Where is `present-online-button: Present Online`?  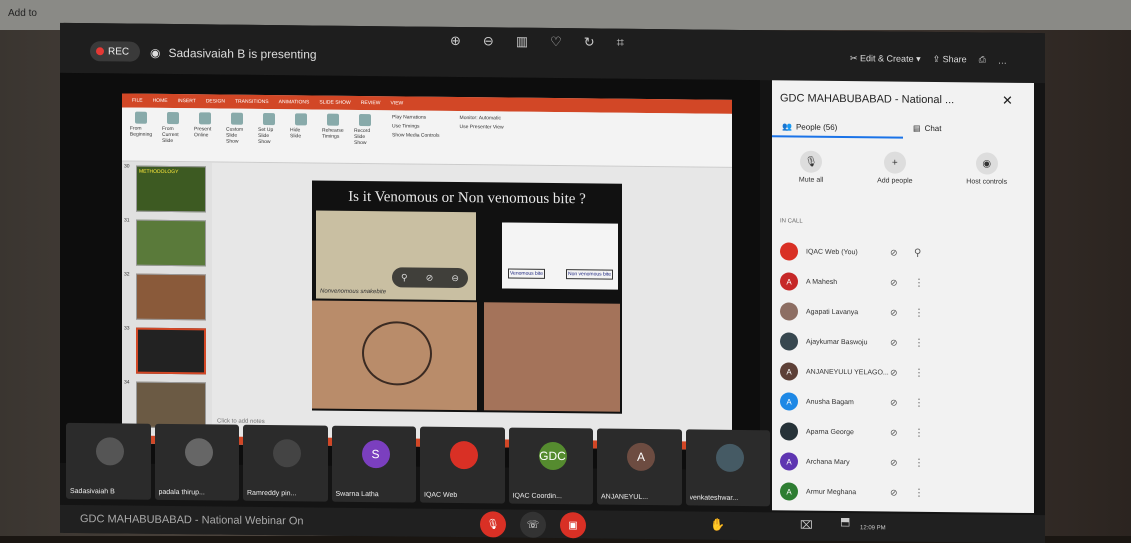 present-online-button: Present Online is located at coordinates (205, 134).